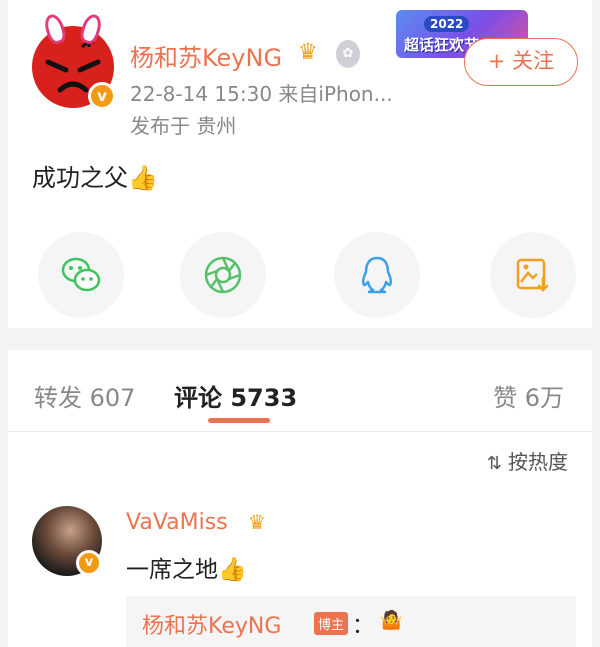 The height and width of the screenshot is (647, 600). I want to click on author-avatar: v, so click(74, 60).